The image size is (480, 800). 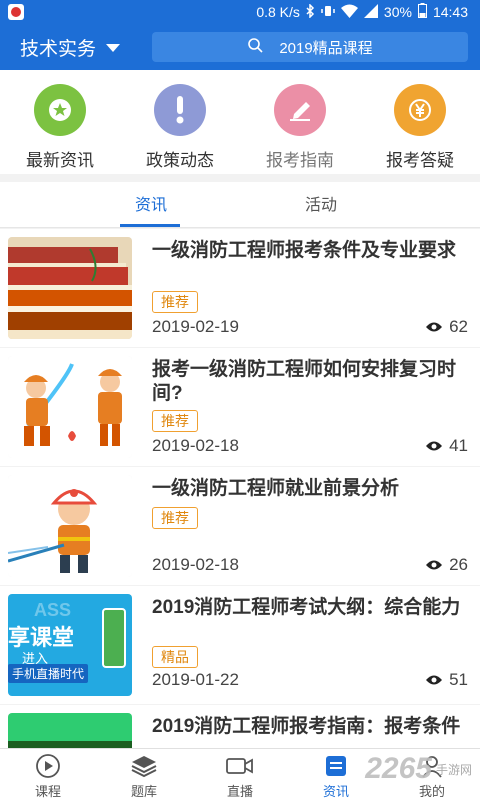 What do you see at coordinates (304, 250) in the screenshot?
I see `article-title: 一级消防工程师报考条件及专业要求` at bounding box center [304, 250].